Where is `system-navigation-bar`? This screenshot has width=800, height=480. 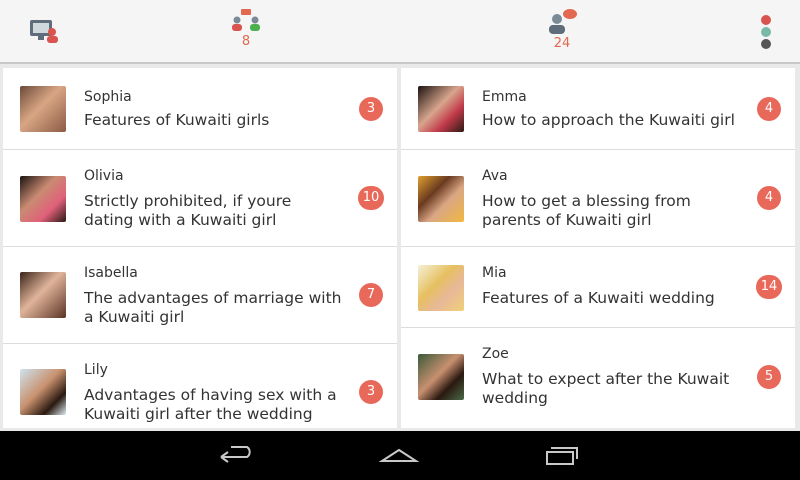 system-navigation-bar is located at coordinates (400, 455).